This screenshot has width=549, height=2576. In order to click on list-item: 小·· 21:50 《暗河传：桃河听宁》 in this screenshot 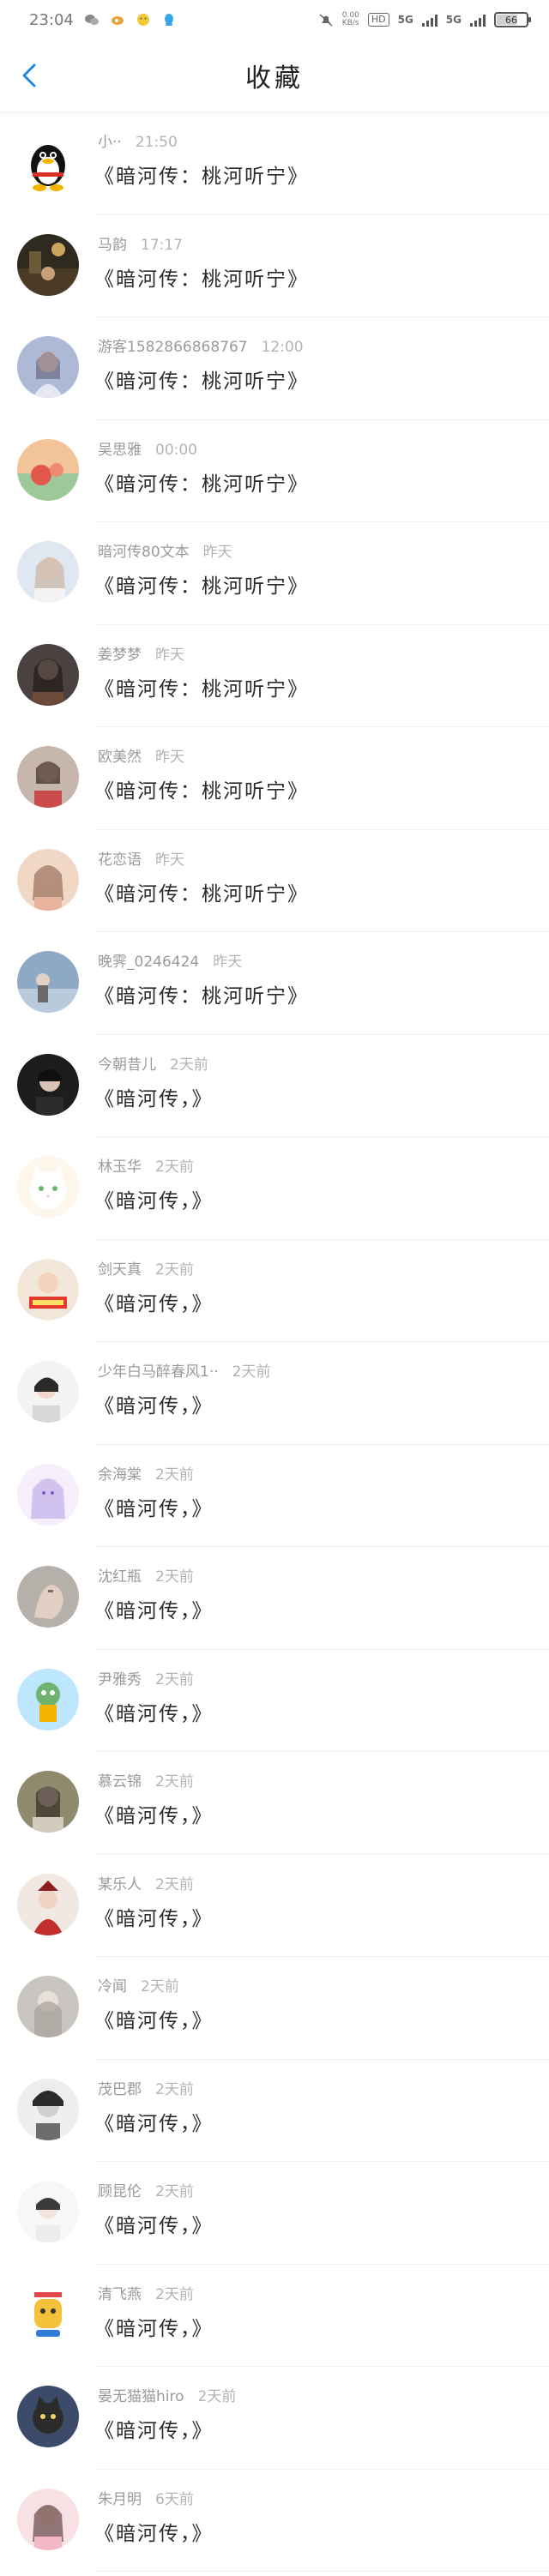, I will do `click(275, 163)`.